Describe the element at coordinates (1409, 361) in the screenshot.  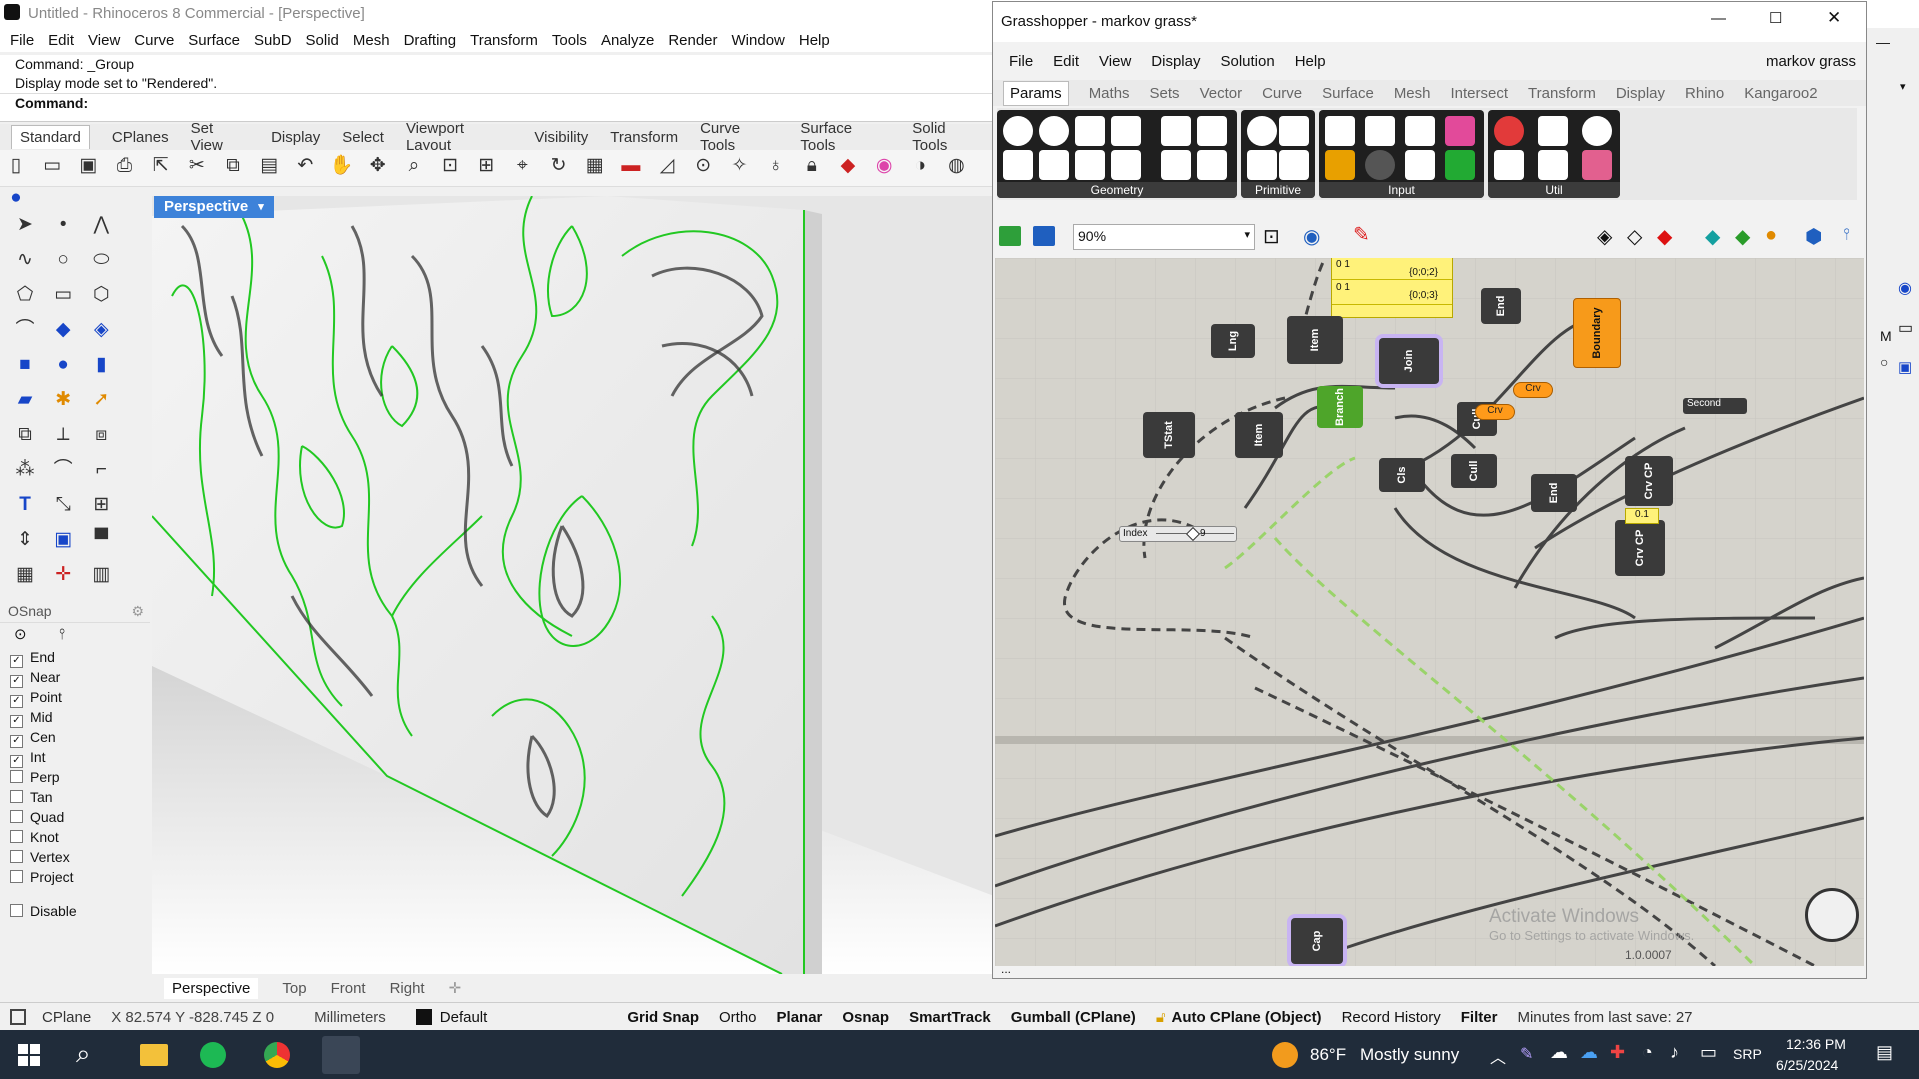
I see `gh-node-join: Join` at that location.